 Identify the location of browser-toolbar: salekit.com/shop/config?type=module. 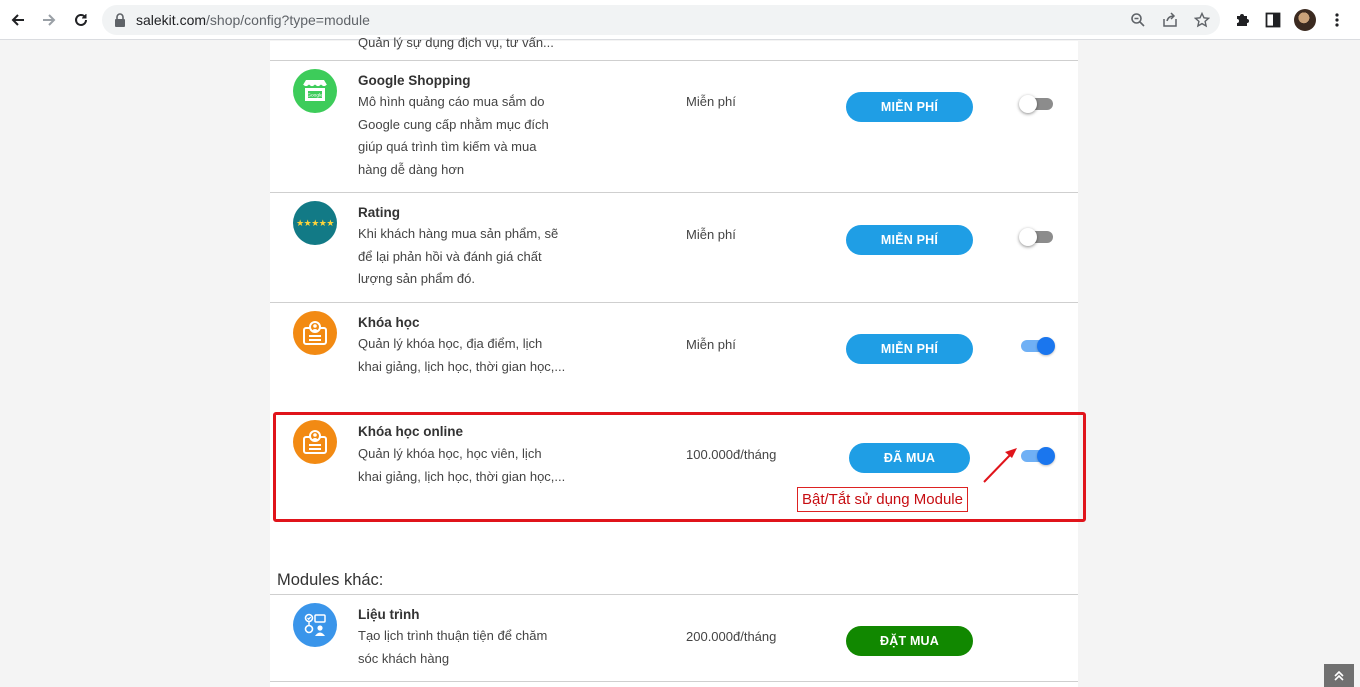
(680, 20).